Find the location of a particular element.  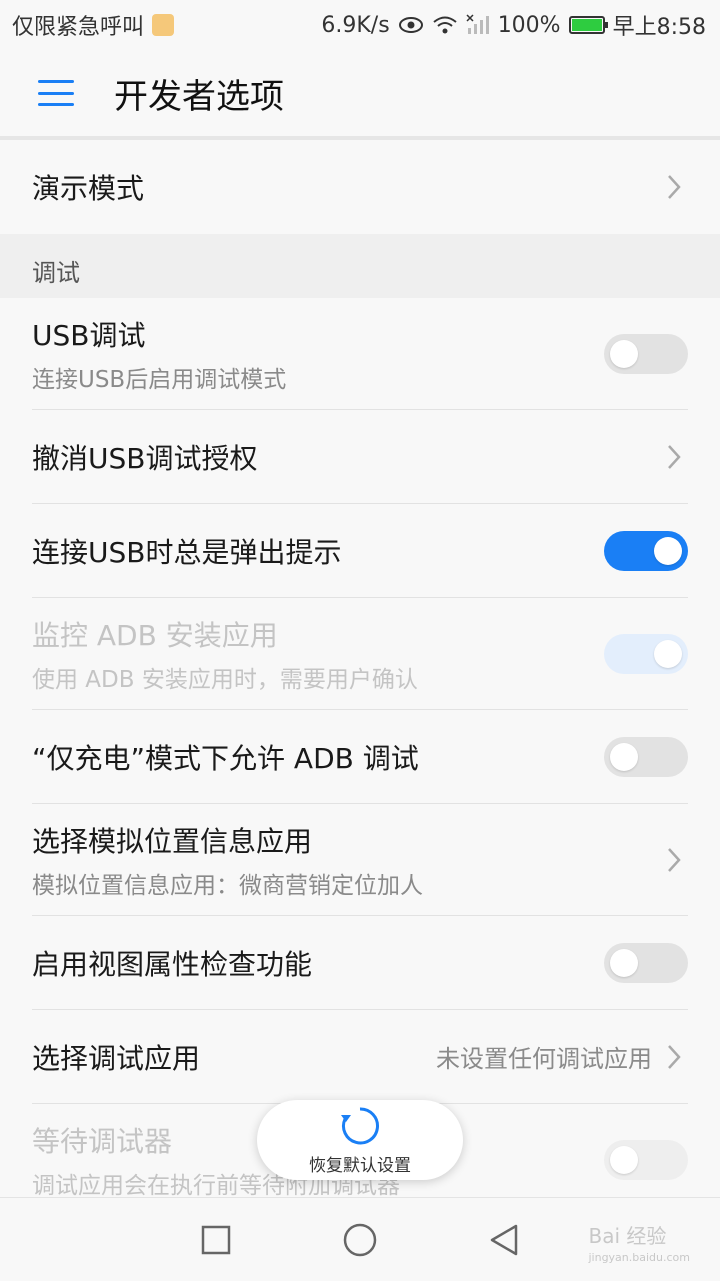

row-monitor-adb: 监控 ADB 安装应用 使用 ADB 安装应用时，需要用户确认 is located at coordinates (360, 654).